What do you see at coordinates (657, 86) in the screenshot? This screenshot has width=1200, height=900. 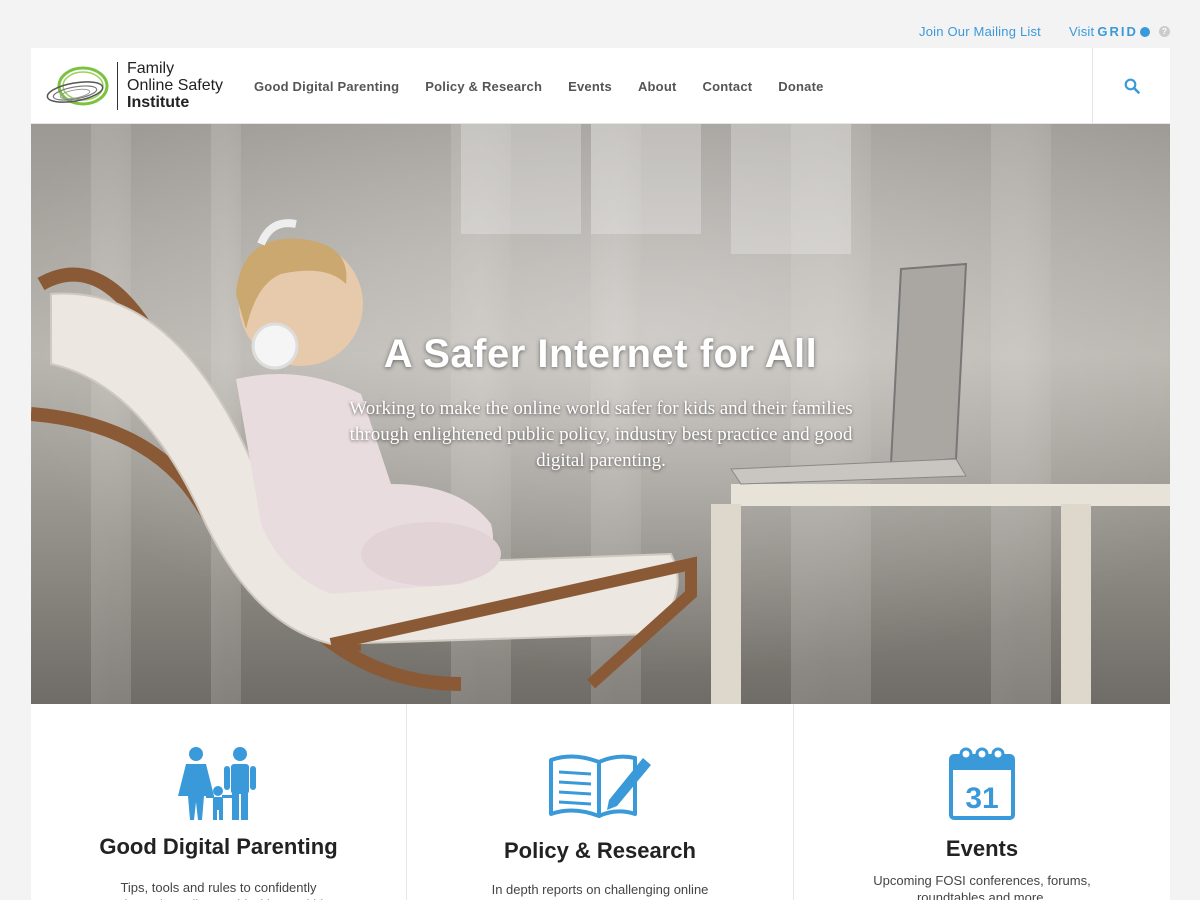 I see `nav-about: About` at bounding box center [657, 86].